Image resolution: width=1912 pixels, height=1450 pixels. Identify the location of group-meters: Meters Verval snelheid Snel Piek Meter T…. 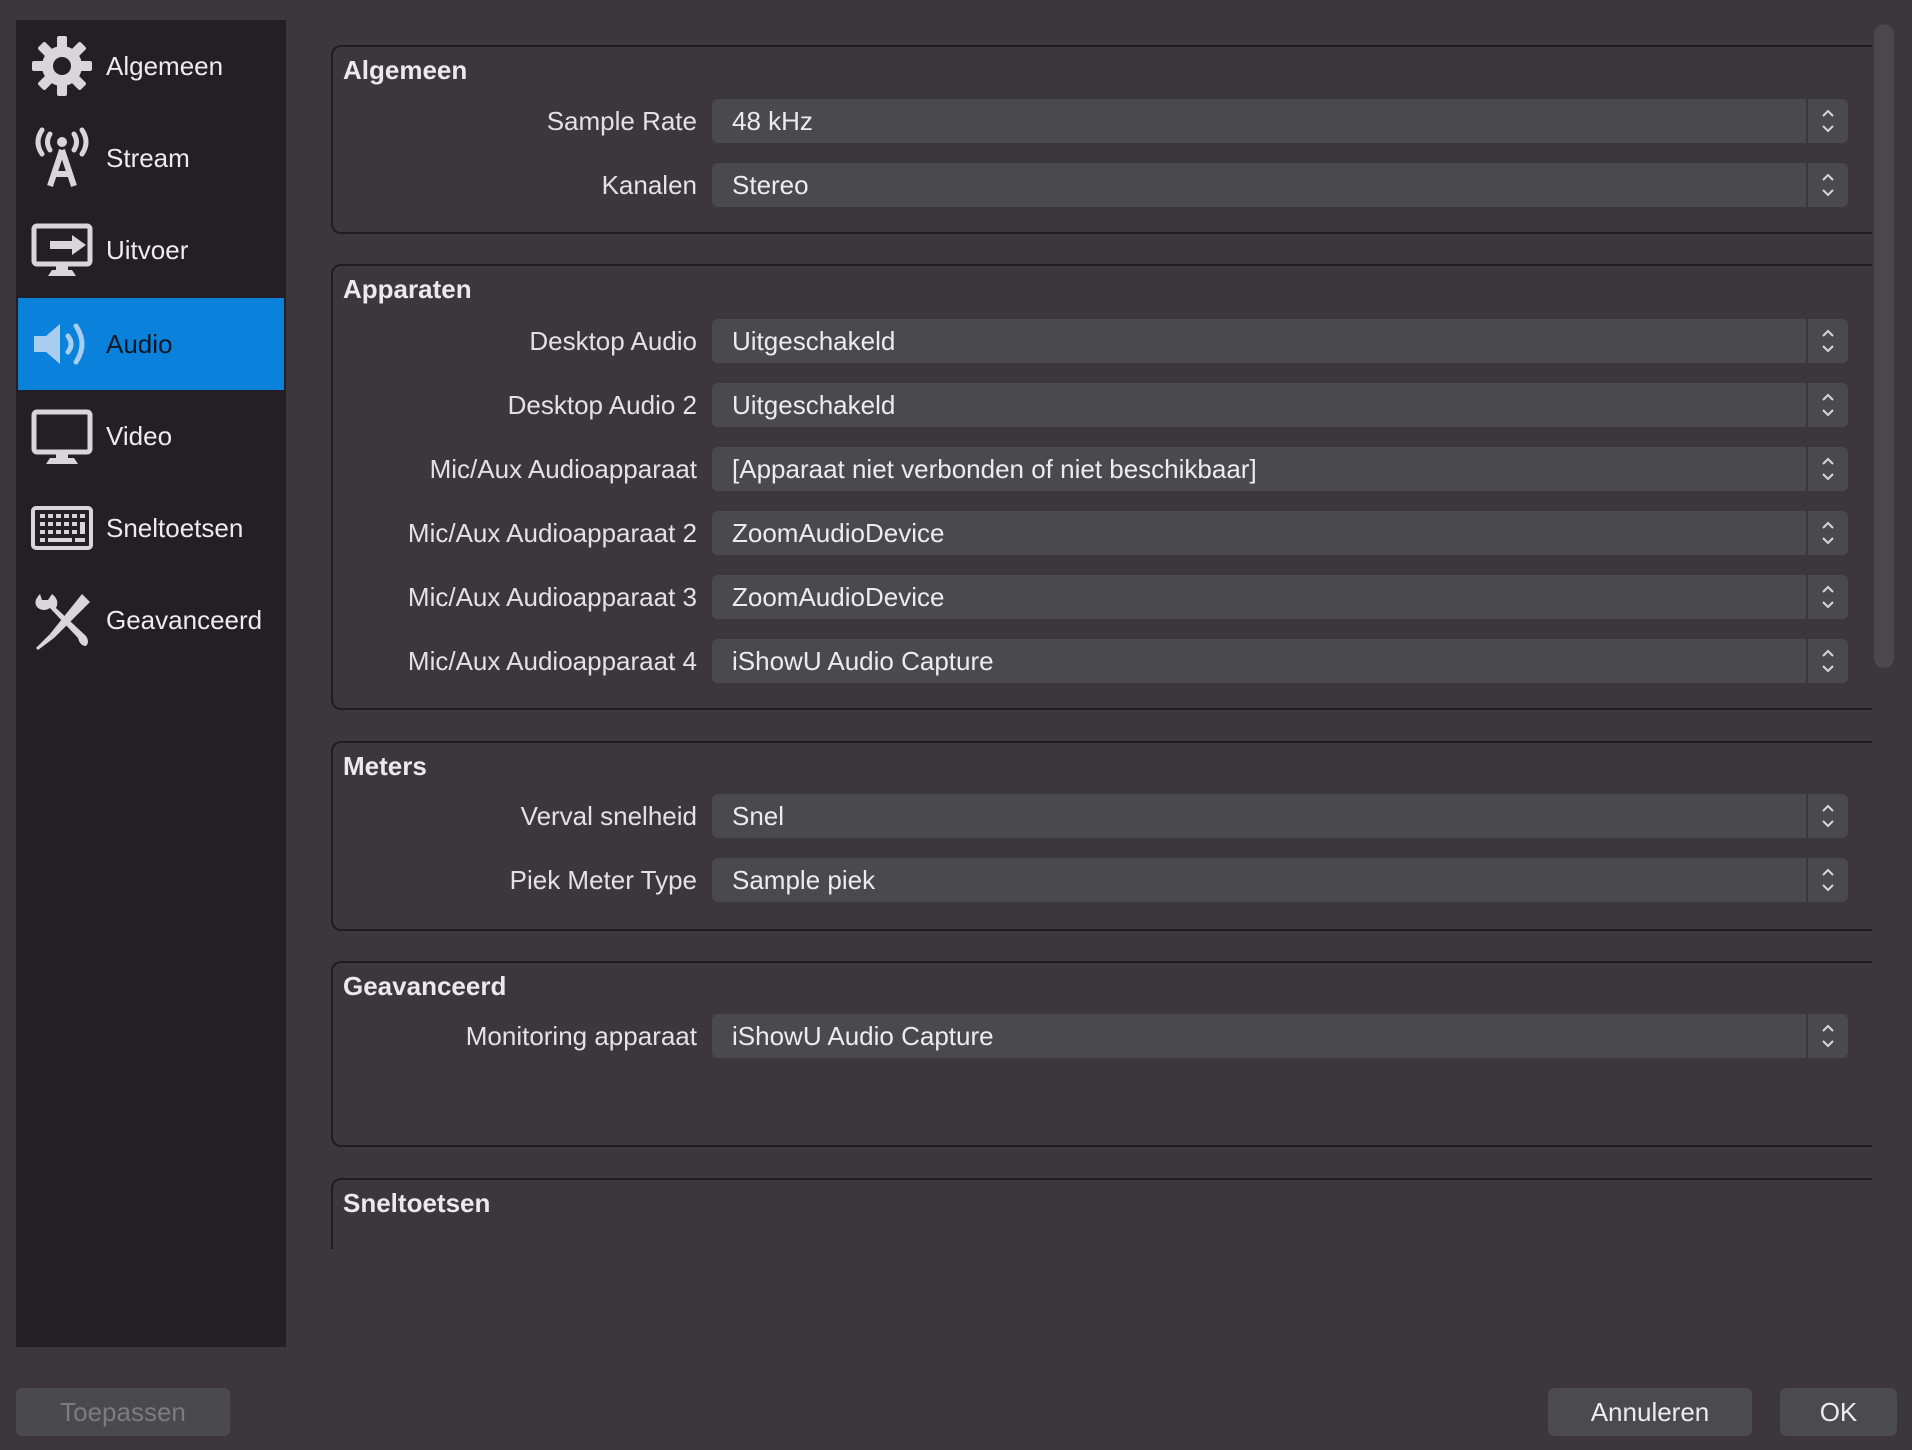
(1101, 836).